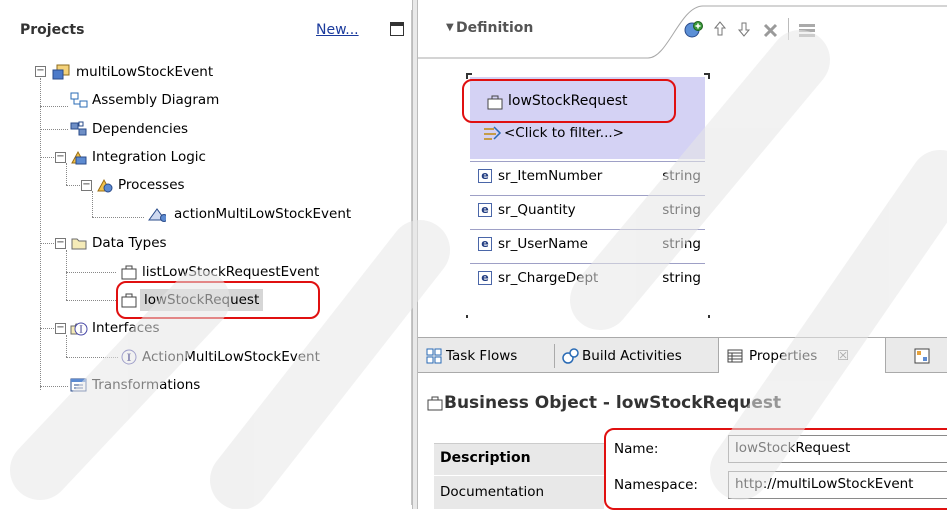 The image size is (947, 510). Describe the element at coordinates (126, 328) in the screenshot. I see `tree-label: Interfaces` at that location.